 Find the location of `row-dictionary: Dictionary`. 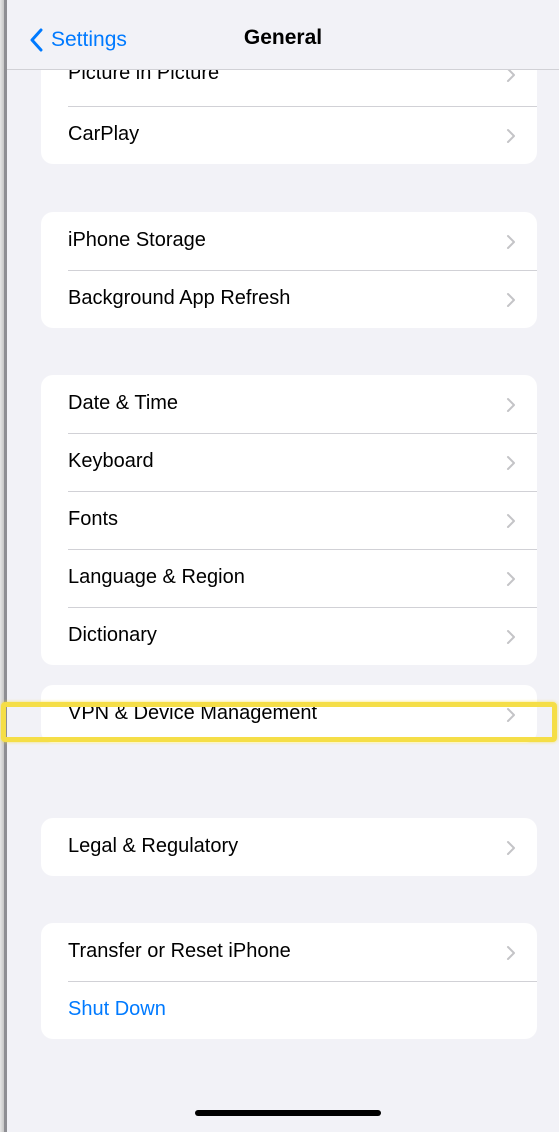

row-dictionary: Dictionary is located at coordinates (289, 636).